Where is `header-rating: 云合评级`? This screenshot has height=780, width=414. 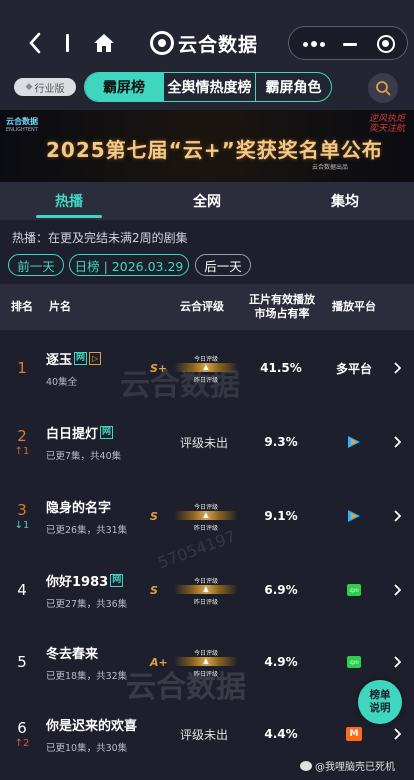
header-rating: 云合评级 is located at coordinates (202, 306).